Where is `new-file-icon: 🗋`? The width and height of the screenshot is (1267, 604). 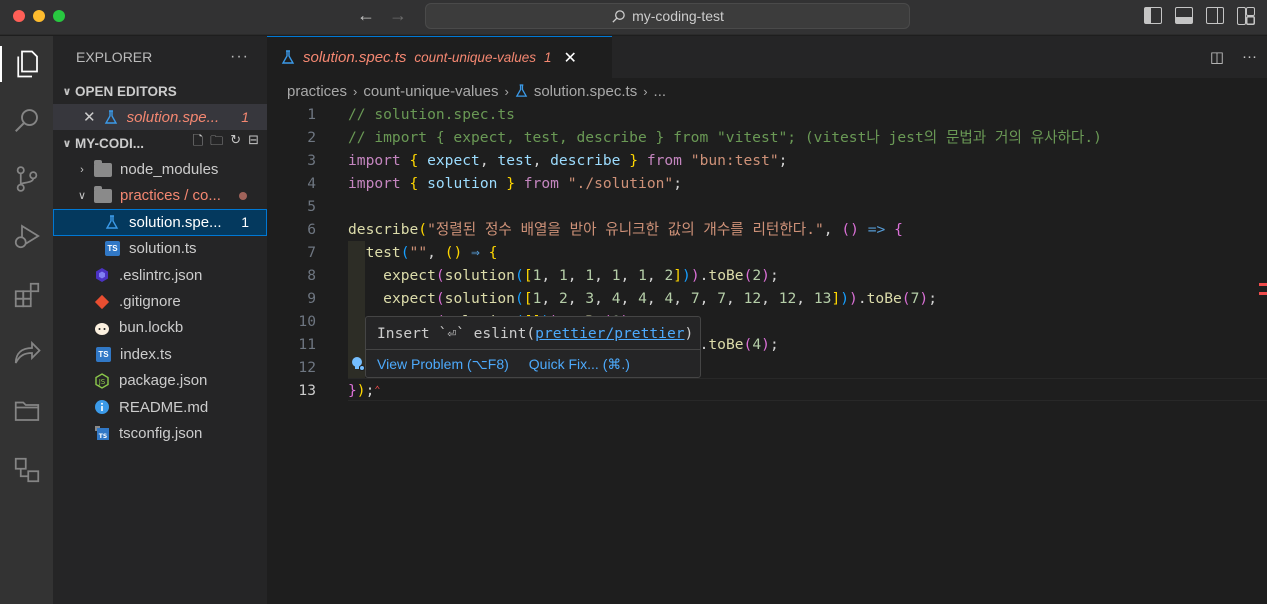 new-file-icon: 🗋 is located at coordinates (198, 143).